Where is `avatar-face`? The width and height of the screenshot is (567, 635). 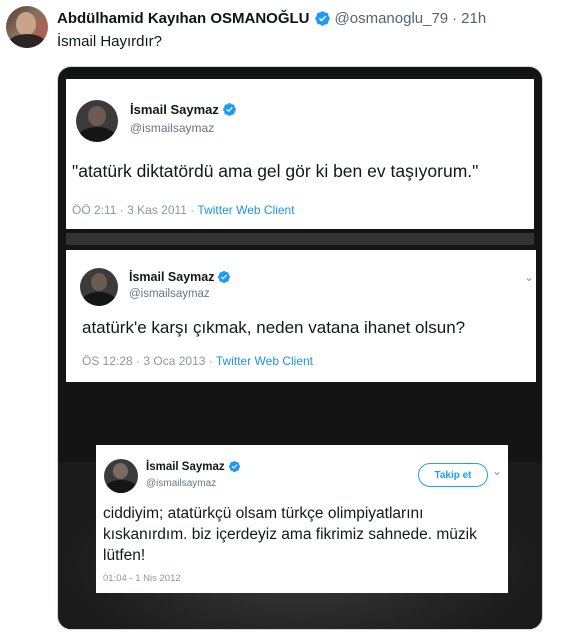 avatar-face is located at coordinates (26, 24).